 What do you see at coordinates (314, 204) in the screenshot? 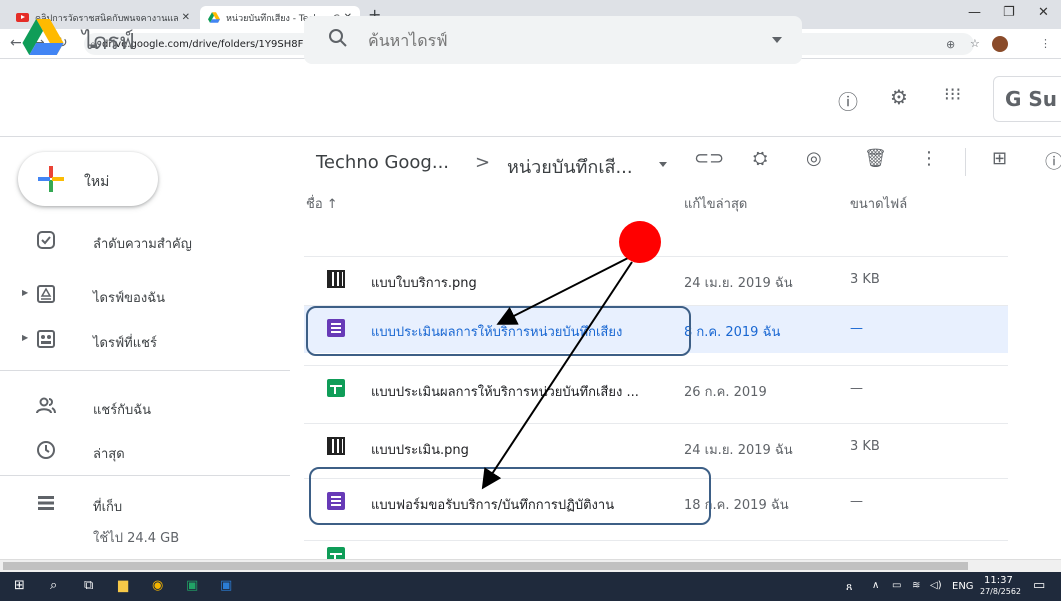
I see `column-name-label: ชื่อ` at bounding box center [314, 204].